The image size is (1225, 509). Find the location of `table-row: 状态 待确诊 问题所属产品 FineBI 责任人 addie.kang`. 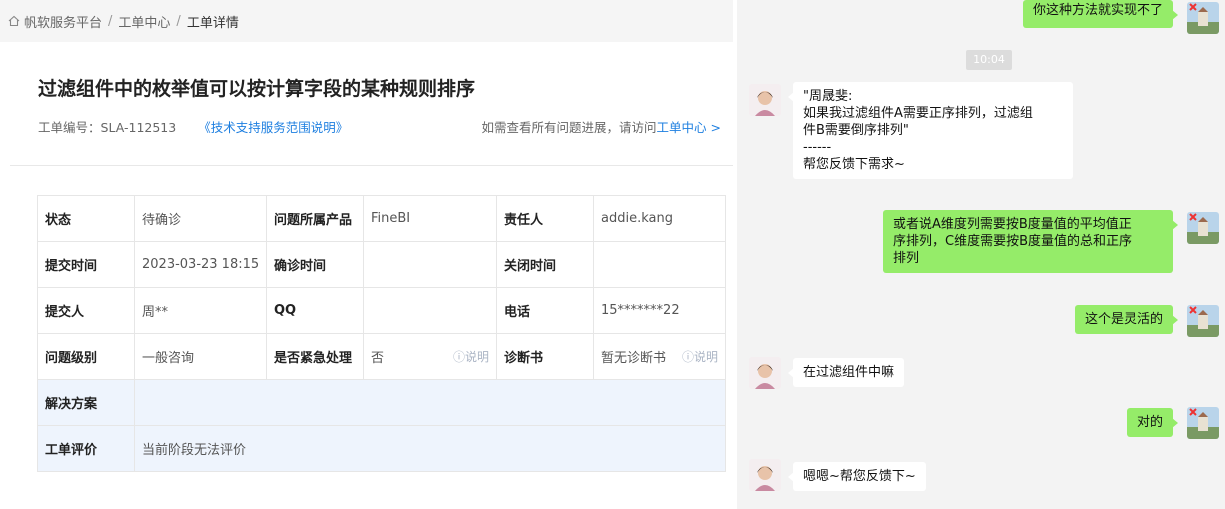

table-row: 状态 待确诊 问题所属产品 FineBI 责任人 addie.kang is located at coordinates (381, 218).